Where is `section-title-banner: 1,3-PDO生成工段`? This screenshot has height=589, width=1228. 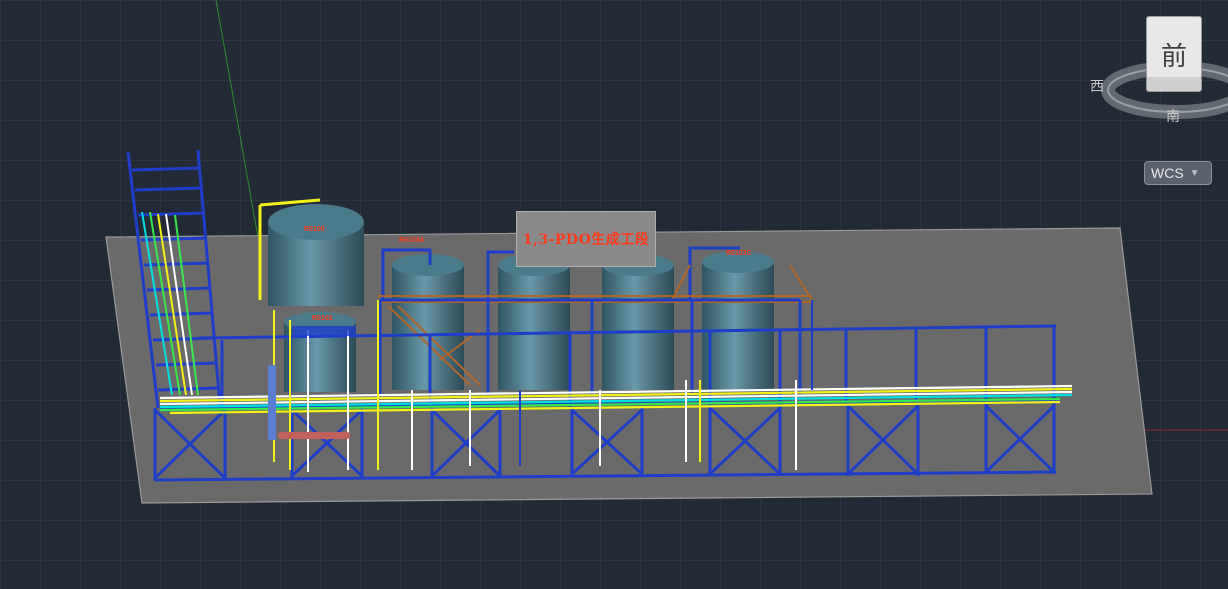
section-title-banner: 1,3-PDO生成工段 is located at coordinates (586, 239).